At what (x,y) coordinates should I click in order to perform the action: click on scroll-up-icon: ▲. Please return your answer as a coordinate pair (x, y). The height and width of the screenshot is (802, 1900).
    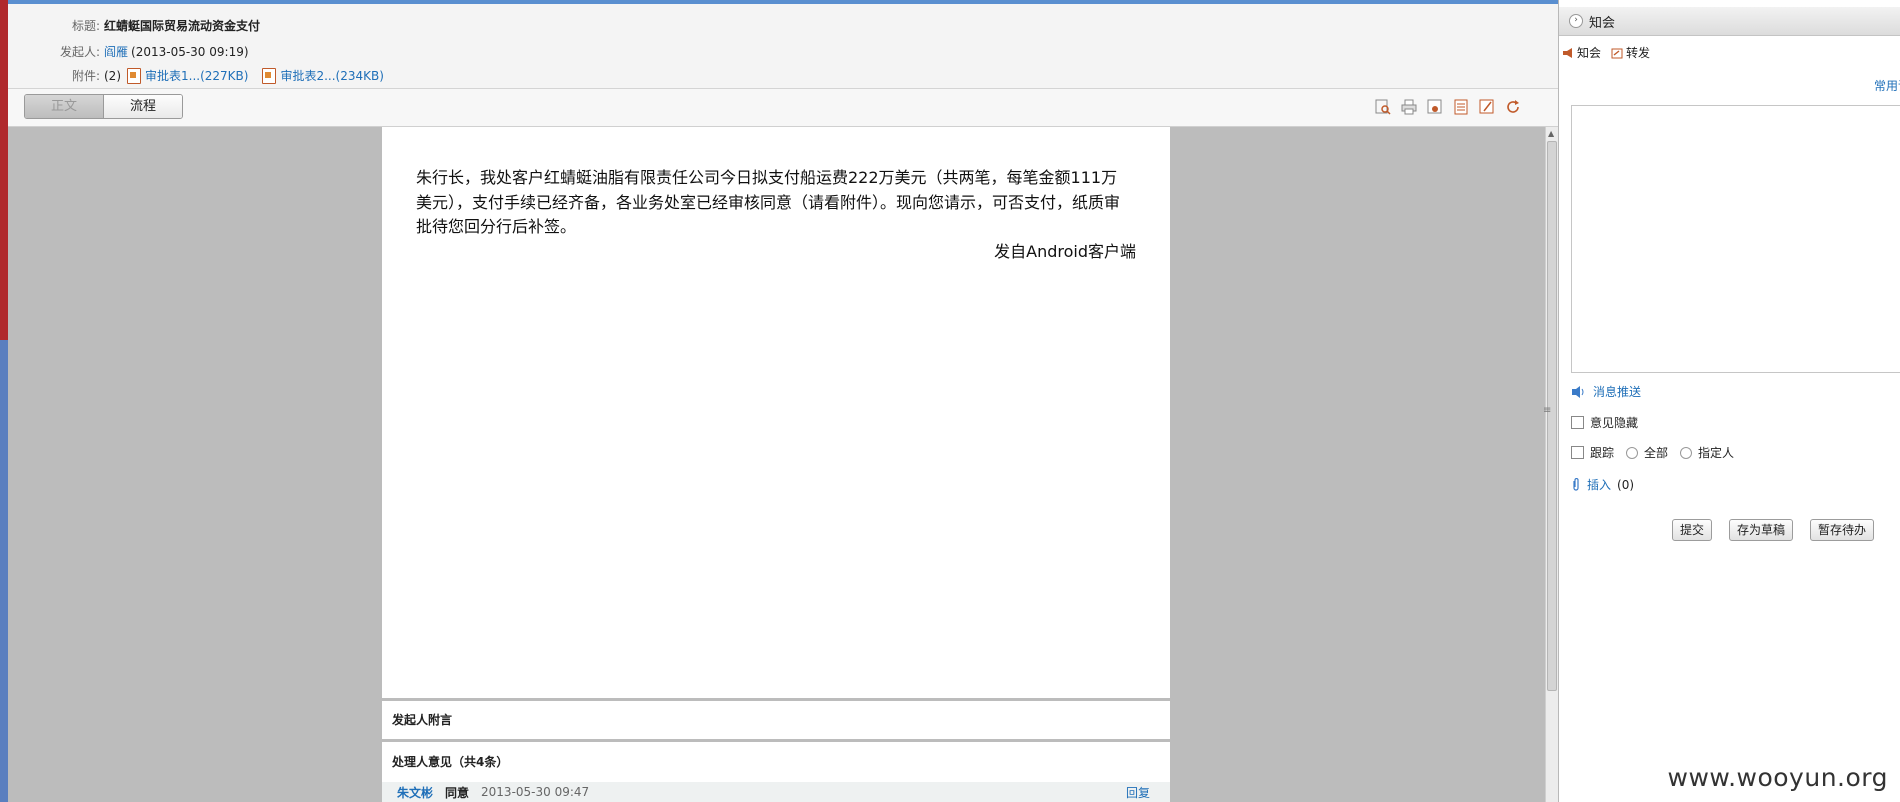
    Looking at the image, I should click on (1551, 133).